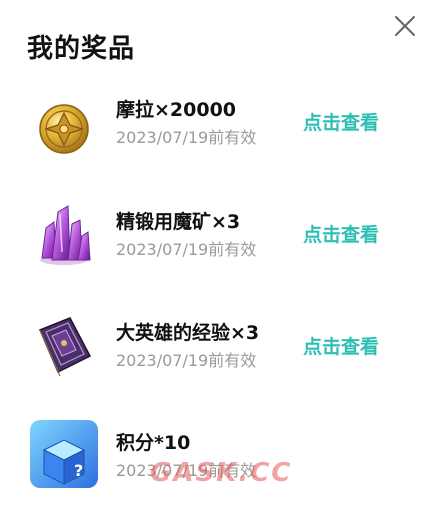  Describe the element at coordinates (64, 129) in the screenshot. I see `gold-coin-icon` at that location.